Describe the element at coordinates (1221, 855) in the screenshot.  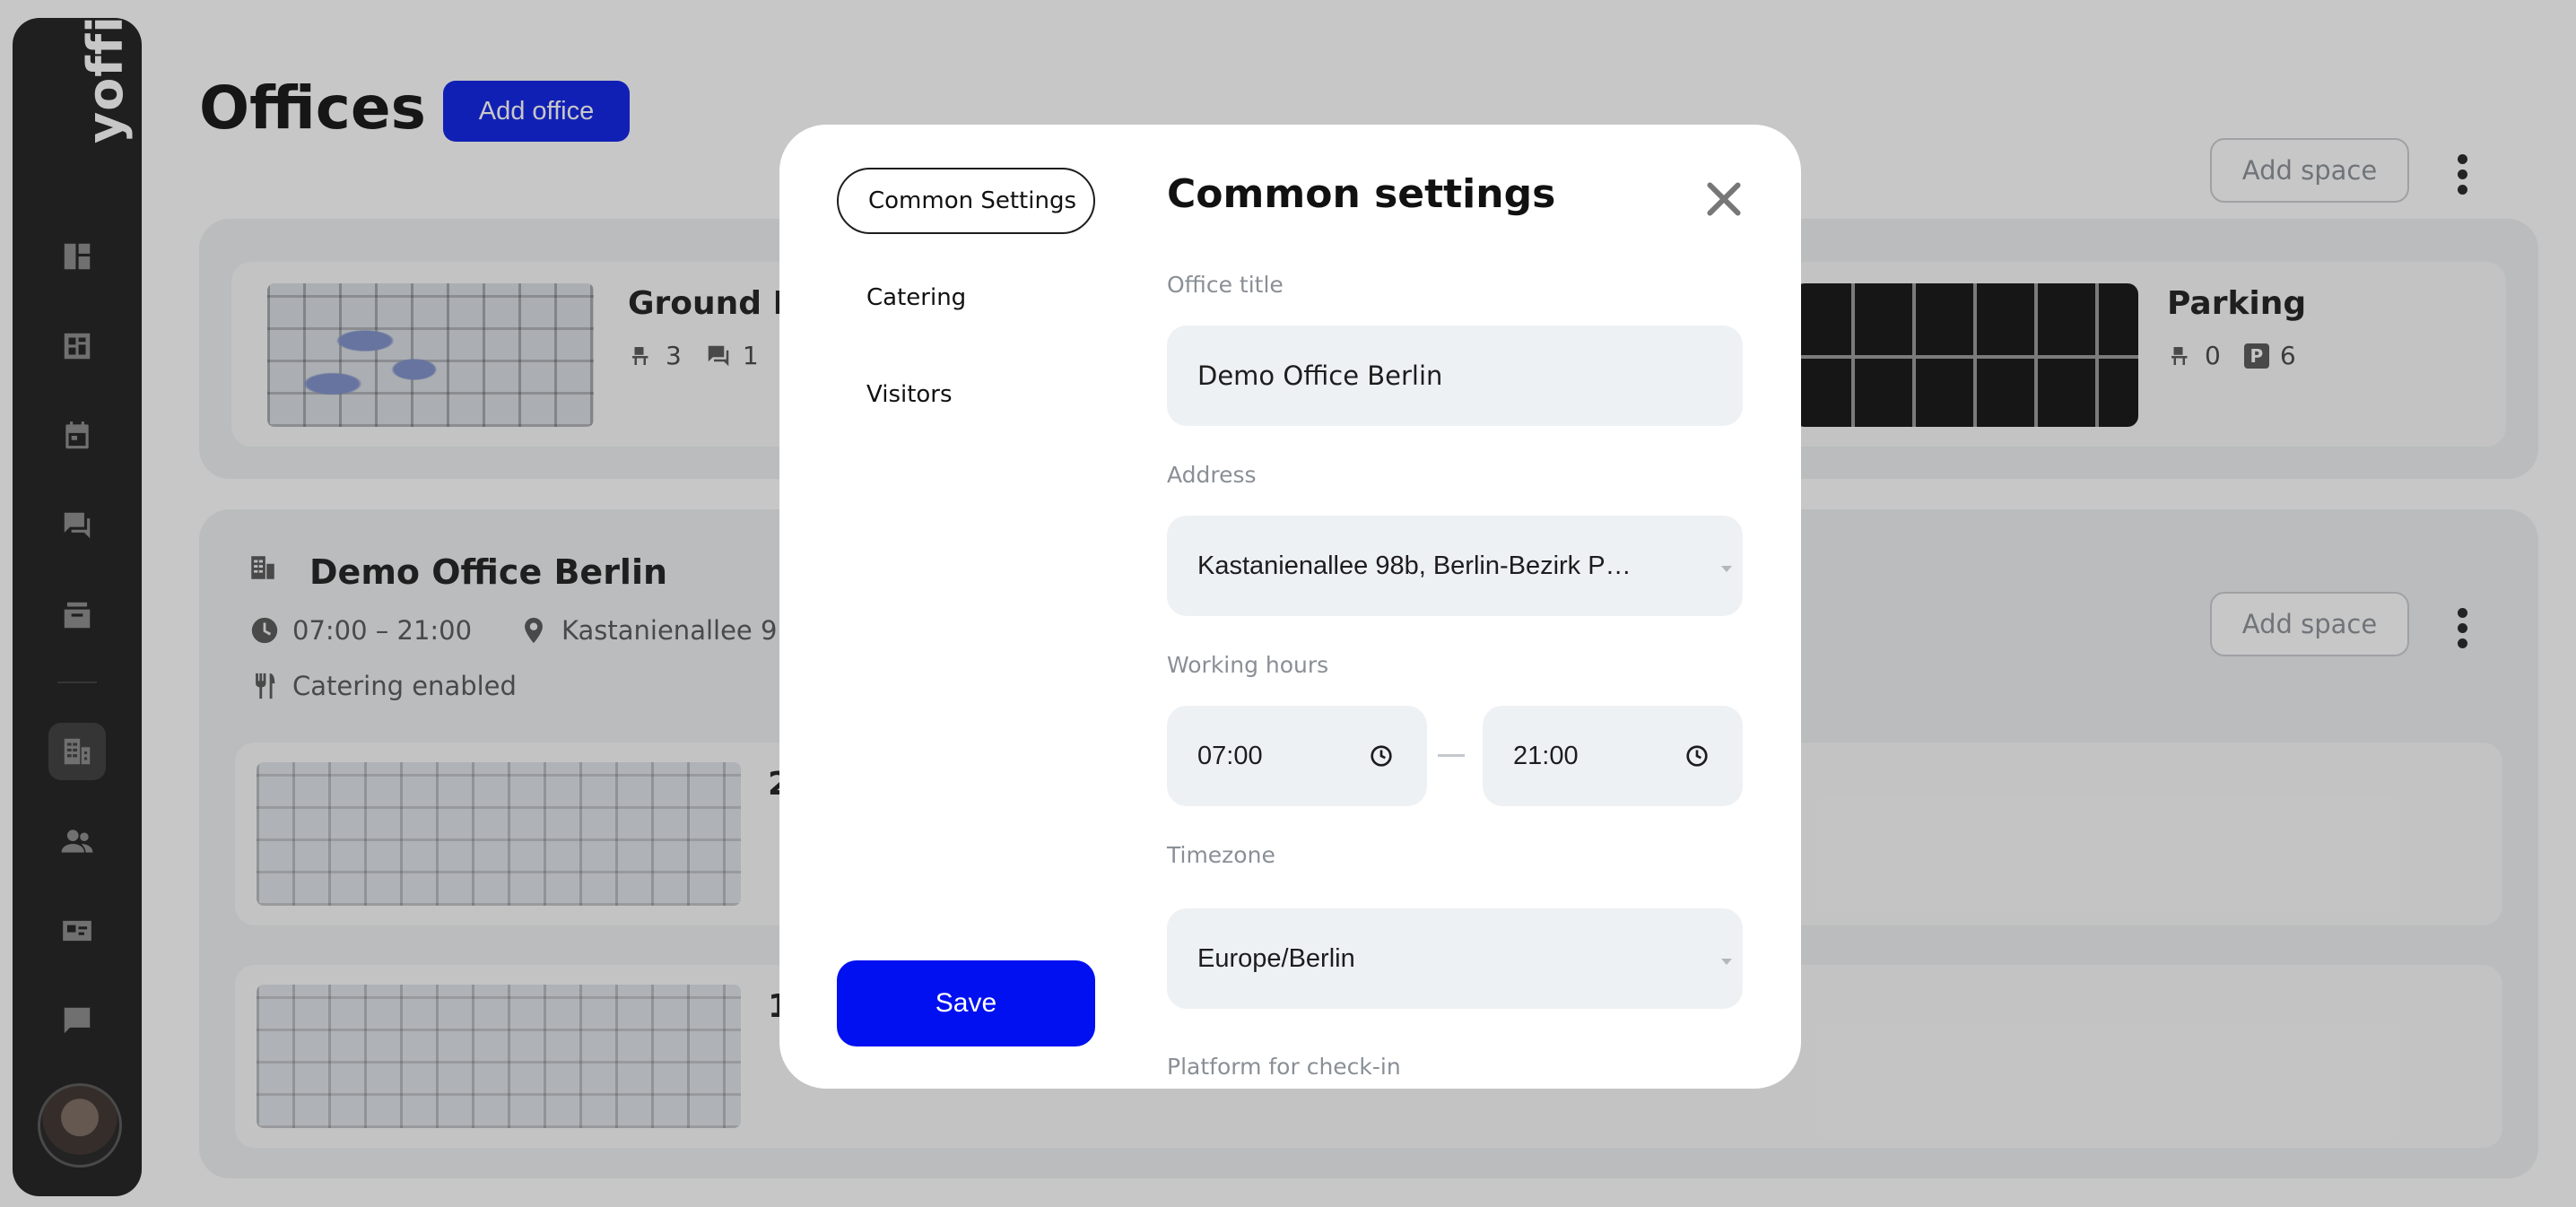
I see `timezone-label: Timezone` at that location.